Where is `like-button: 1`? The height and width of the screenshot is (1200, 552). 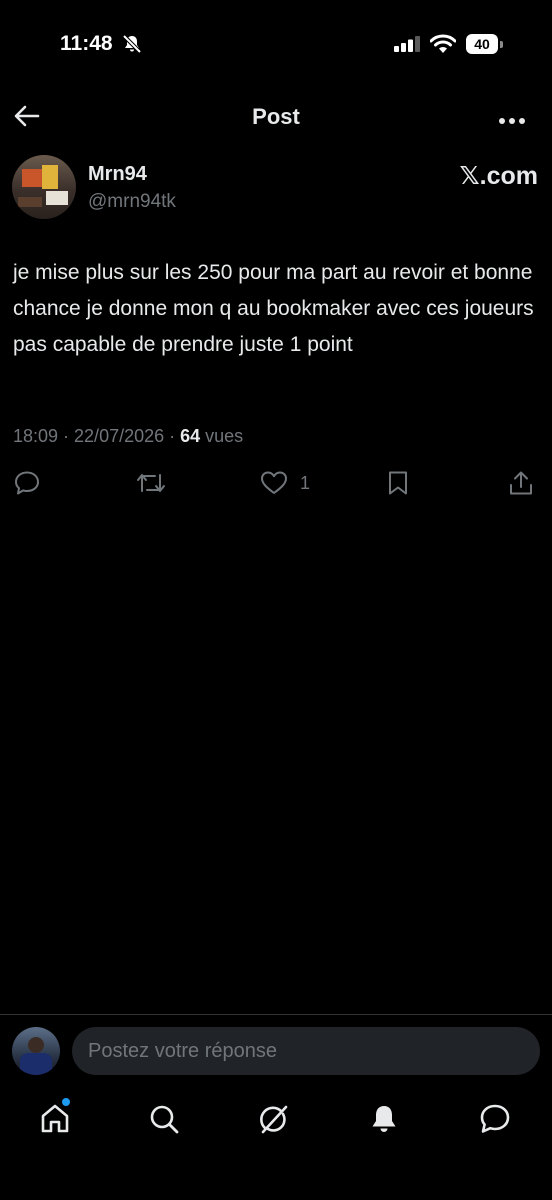
like-button: 1 is located at coordinates (285, 483).